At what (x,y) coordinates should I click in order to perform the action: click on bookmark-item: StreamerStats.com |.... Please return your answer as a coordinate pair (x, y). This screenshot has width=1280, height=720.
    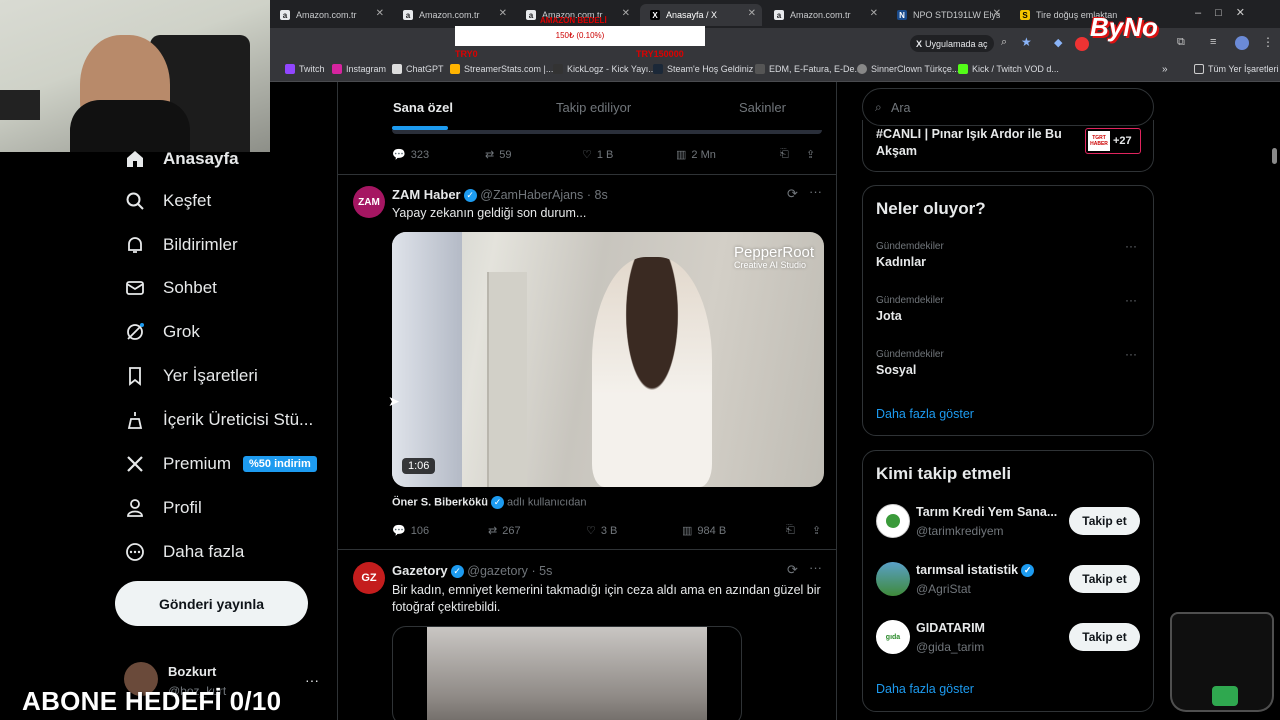
    Looking at the image, I should click on (501, 69).